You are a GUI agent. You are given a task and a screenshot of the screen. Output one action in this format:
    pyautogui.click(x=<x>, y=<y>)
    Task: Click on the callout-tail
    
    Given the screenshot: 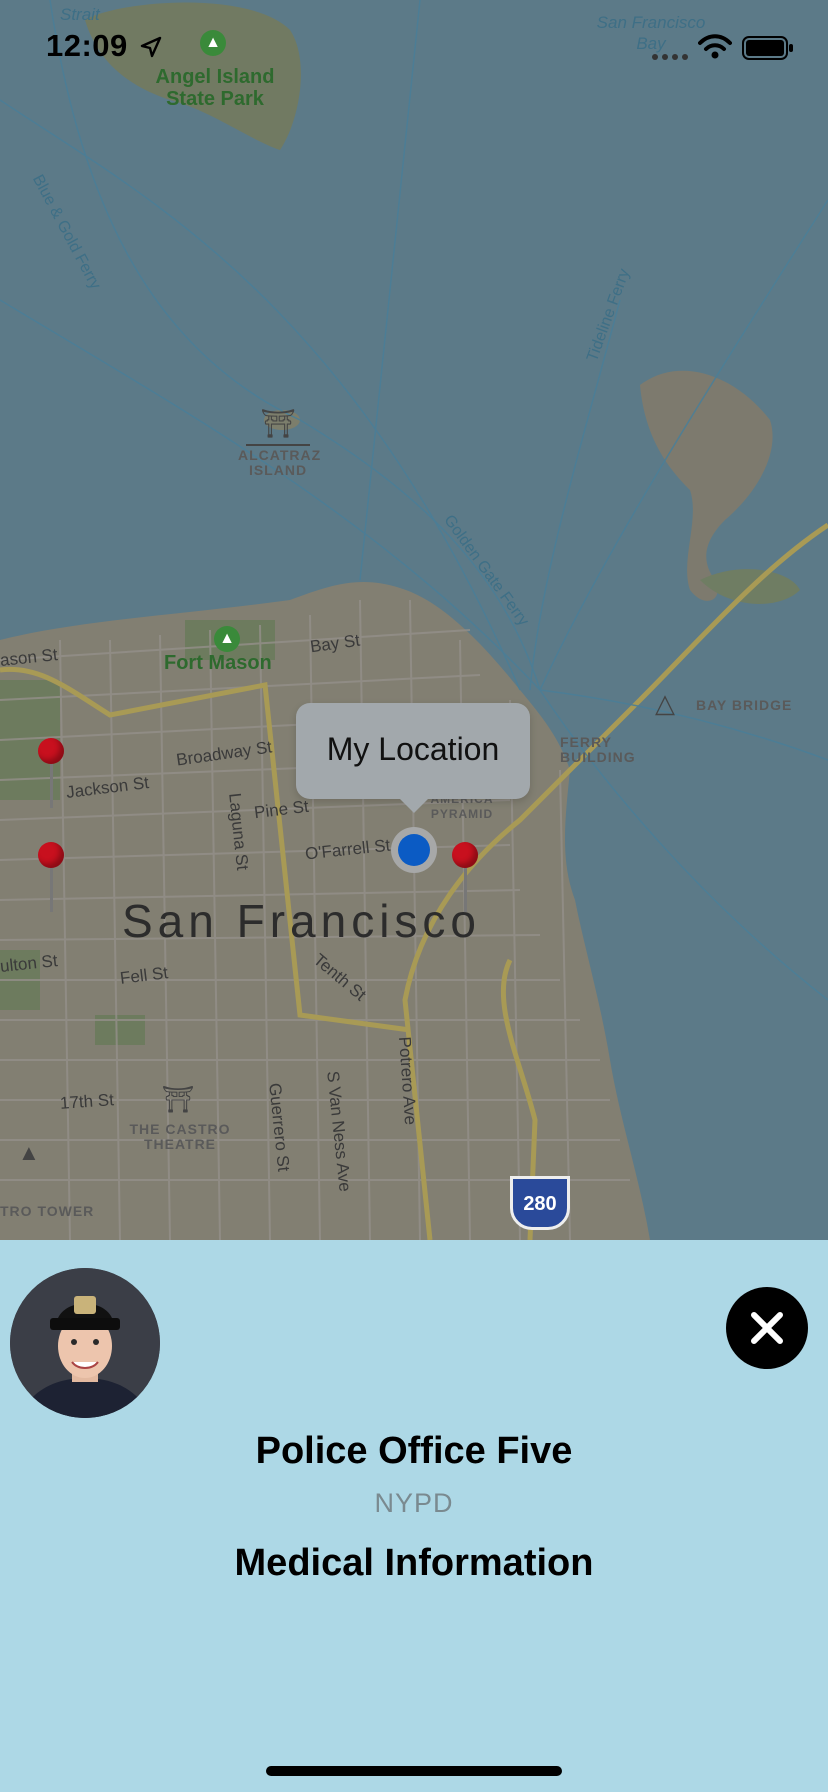 What is the action you would take?
    pyautogui.click(x=414, y=805)
    